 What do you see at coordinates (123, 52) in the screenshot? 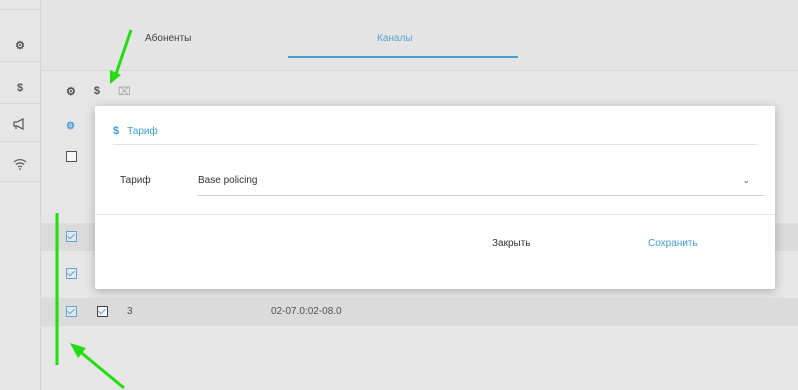
I see `annotation-arrow-top` at bounding box center [123, 52].